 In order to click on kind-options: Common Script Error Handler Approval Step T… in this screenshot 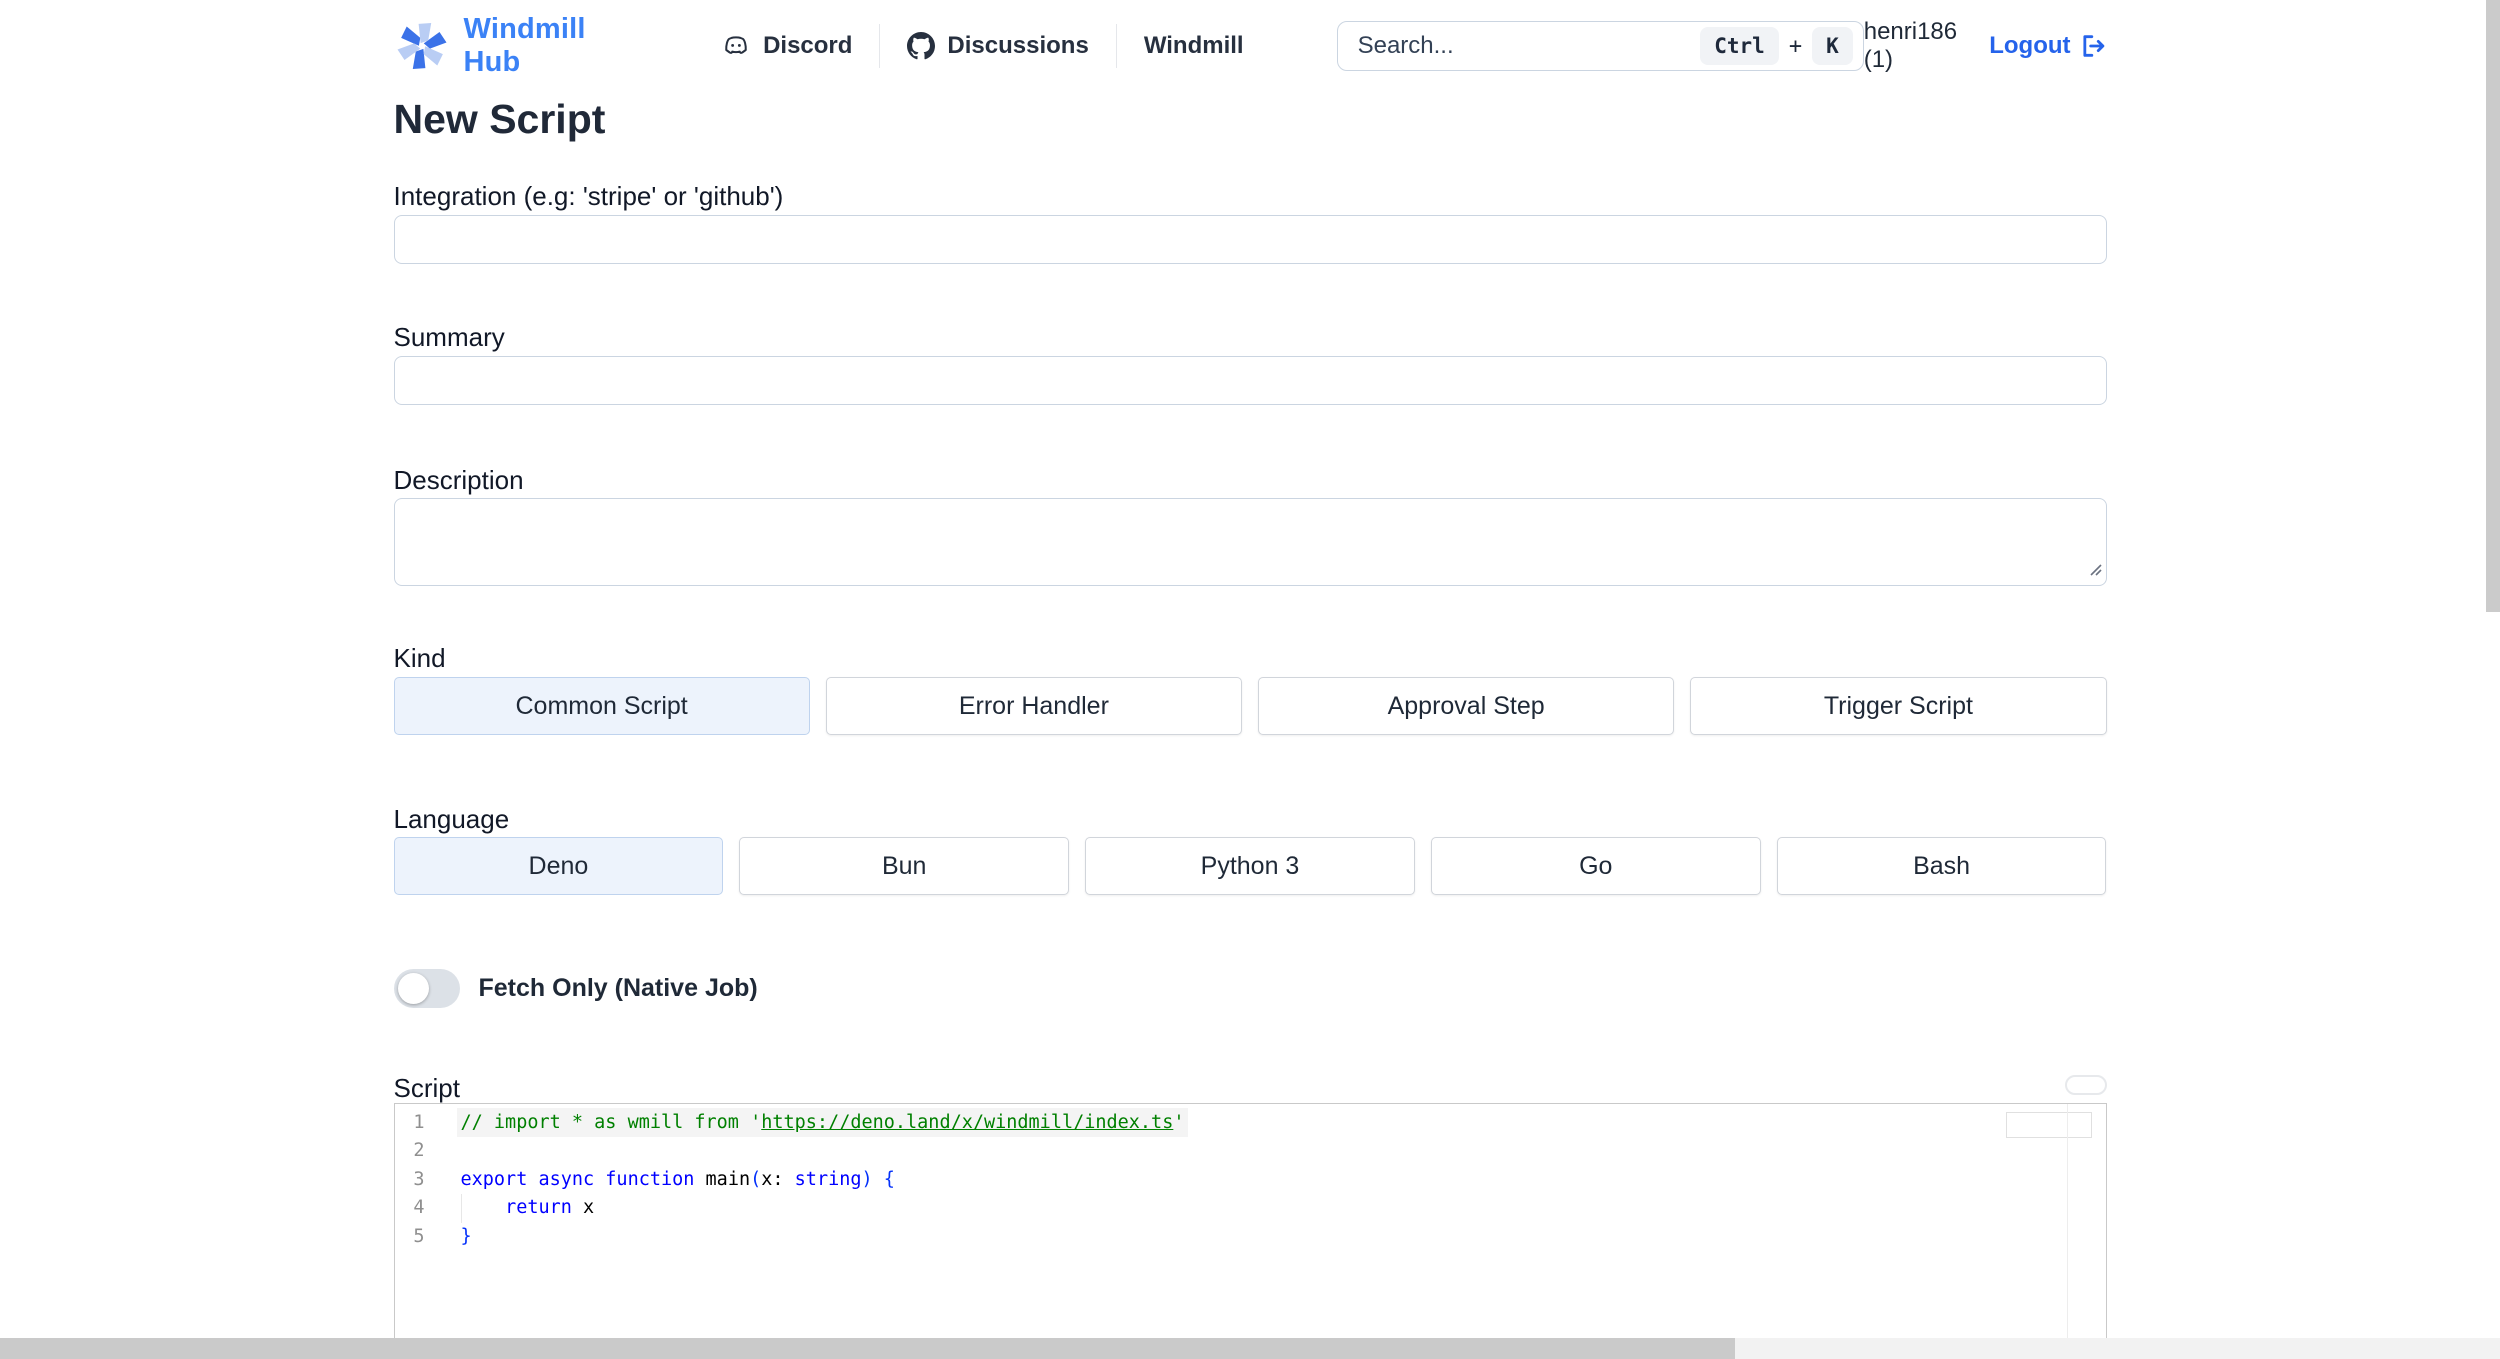, I will do `click(1250, 706)`.